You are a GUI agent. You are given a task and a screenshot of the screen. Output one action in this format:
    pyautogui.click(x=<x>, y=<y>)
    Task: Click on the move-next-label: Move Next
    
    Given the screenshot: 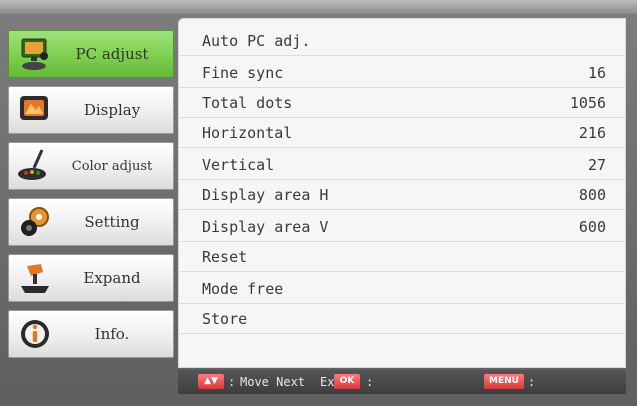 What is the action you would take?
    pyautogui.click(x=273, y=382)
    